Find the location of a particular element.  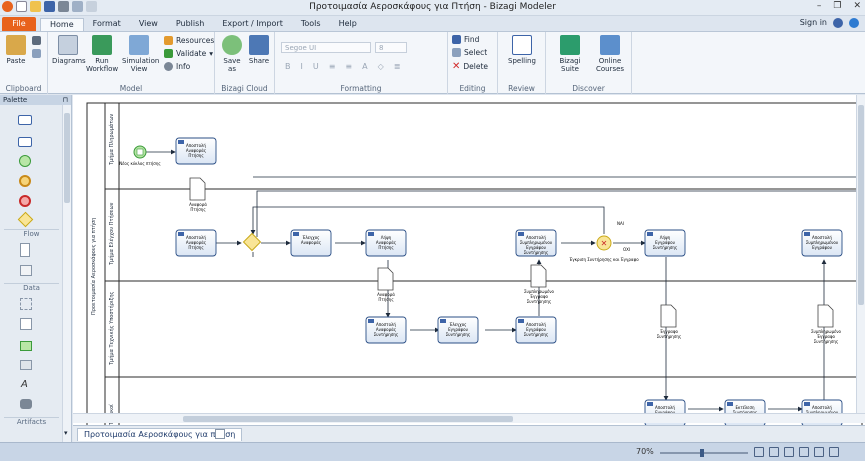

find-button: Find is located at coordinates (465, 39).